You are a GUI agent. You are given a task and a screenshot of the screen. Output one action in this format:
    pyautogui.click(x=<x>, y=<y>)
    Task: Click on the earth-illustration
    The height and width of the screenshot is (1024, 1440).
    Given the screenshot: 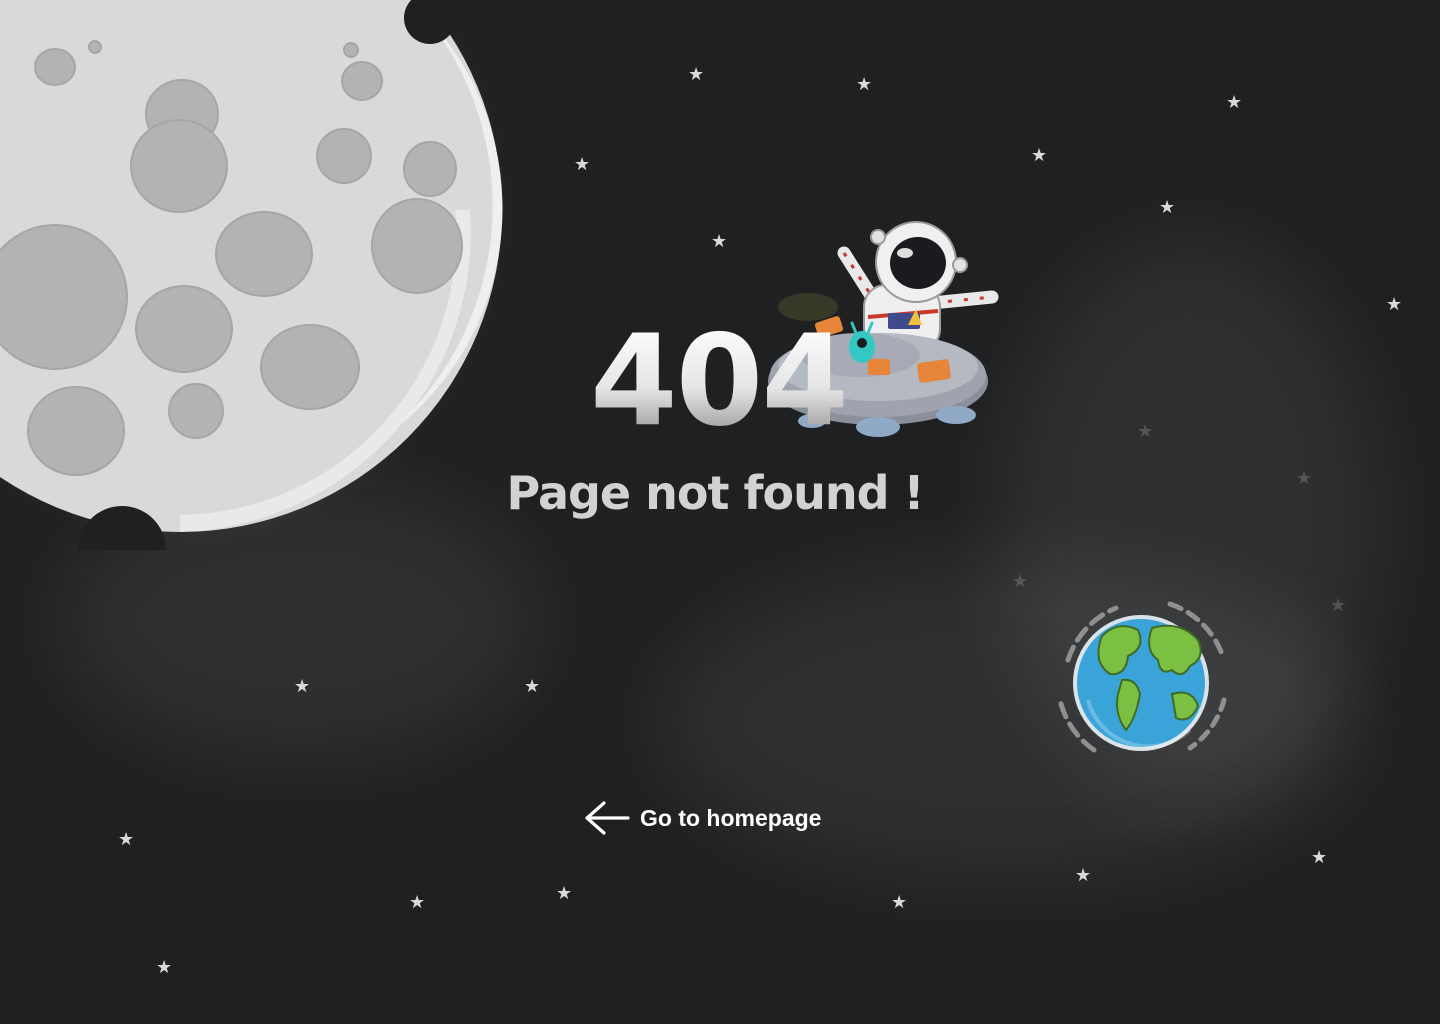 What is the action you would take?
    pyautogui.click(x=1142, y=677)
    